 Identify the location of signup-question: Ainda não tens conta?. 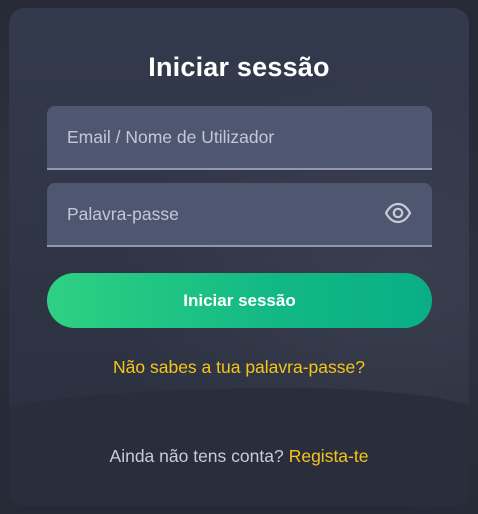
(196, 456).